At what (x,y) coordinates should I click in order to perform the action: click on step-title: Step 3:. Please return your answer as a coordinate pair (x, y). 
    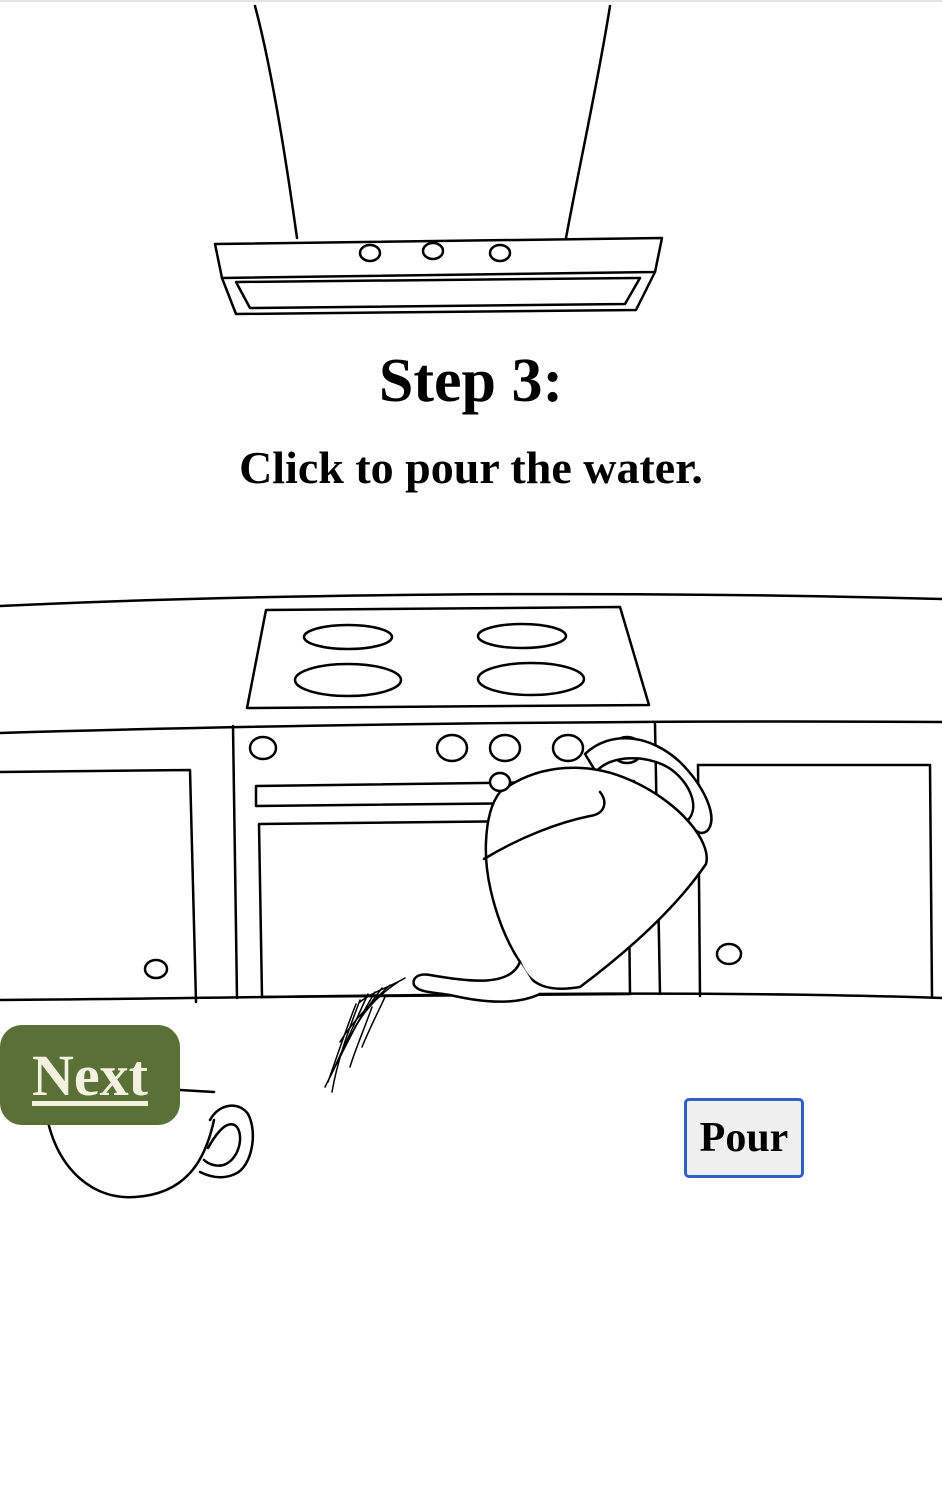
    Looking at the image, I should click on (471, 381).